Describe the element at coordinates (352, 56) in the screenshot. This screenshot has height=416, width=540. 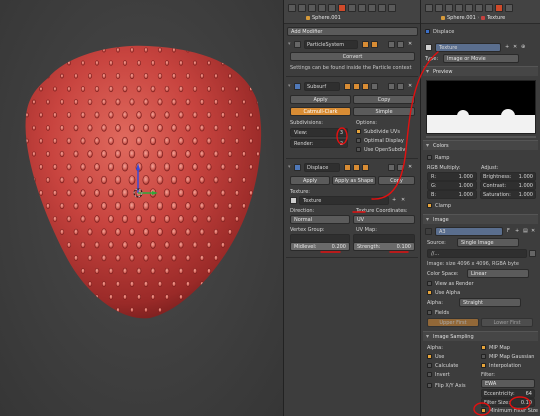
I see `convert-button: Convert` at that location.